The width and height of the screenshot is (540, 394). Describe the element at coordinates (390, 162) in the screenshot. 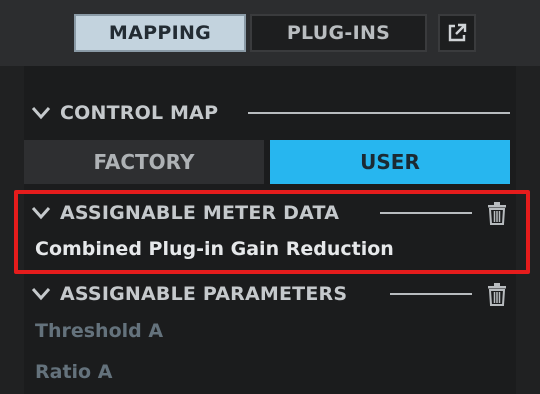

I see `user-toggle: USER` at that location.